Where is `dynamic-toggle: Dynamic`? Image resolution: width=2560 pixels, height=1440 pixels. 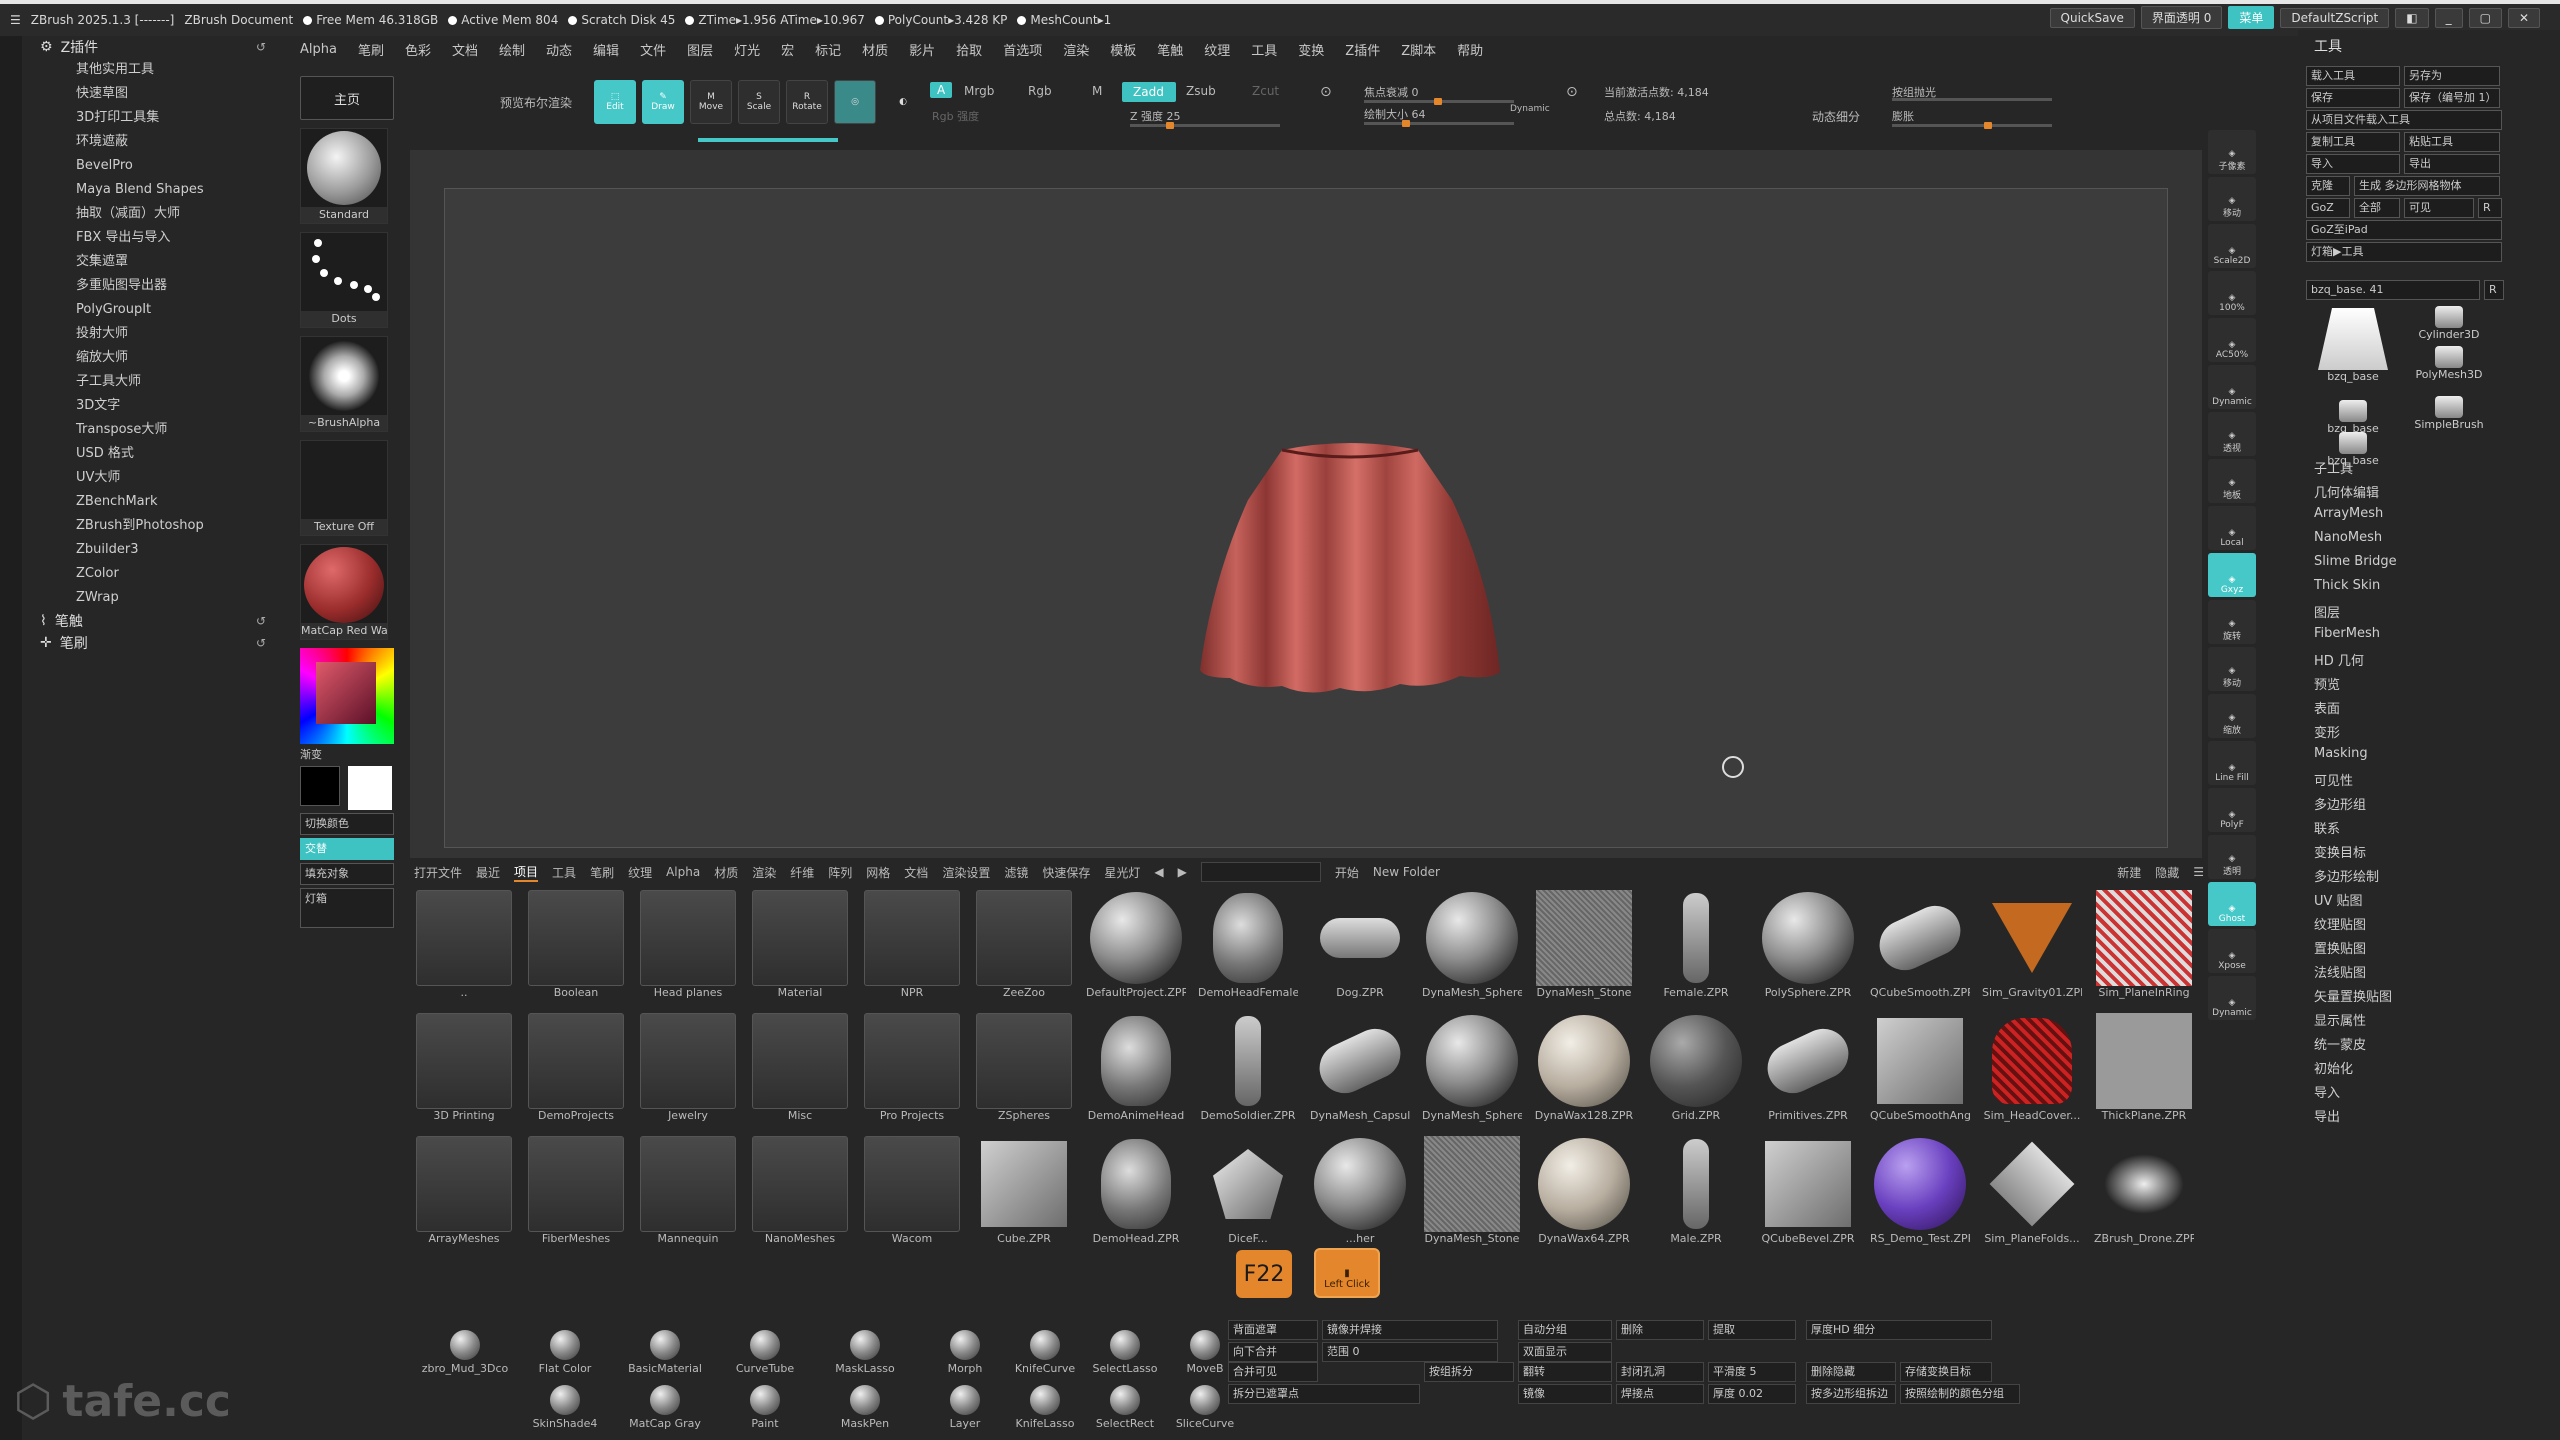 dynamic-toggle: Dynamic is located at coordinates (1530, 109).